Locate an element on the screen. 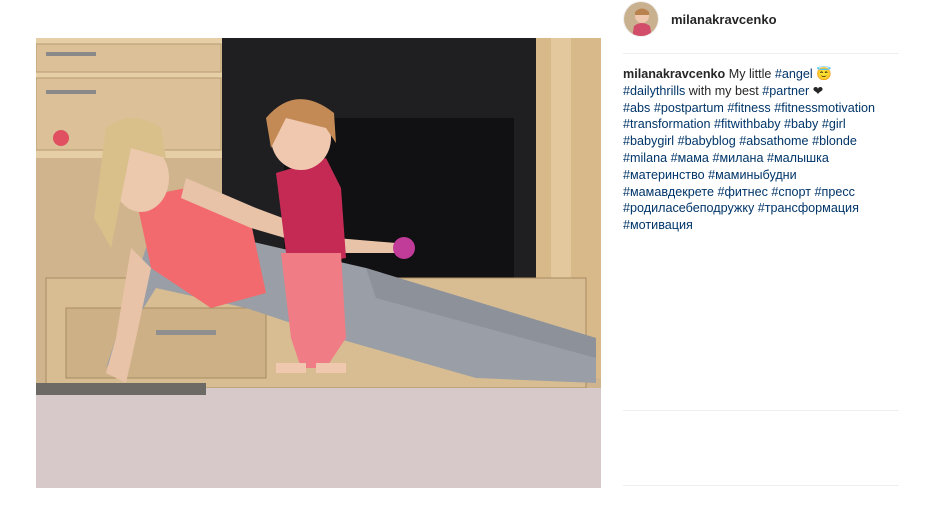 The width and height of the screenshot is (940, 508). hashtag-link: #материнство is located at coordinates (664, 175).